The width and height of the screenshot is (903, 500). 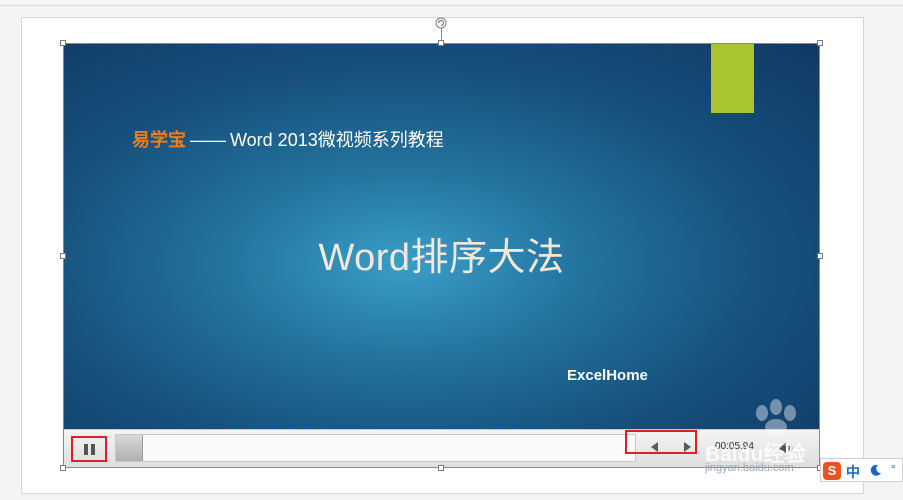 I want to click on previous-frame-icon, so click(x=654, y=447).